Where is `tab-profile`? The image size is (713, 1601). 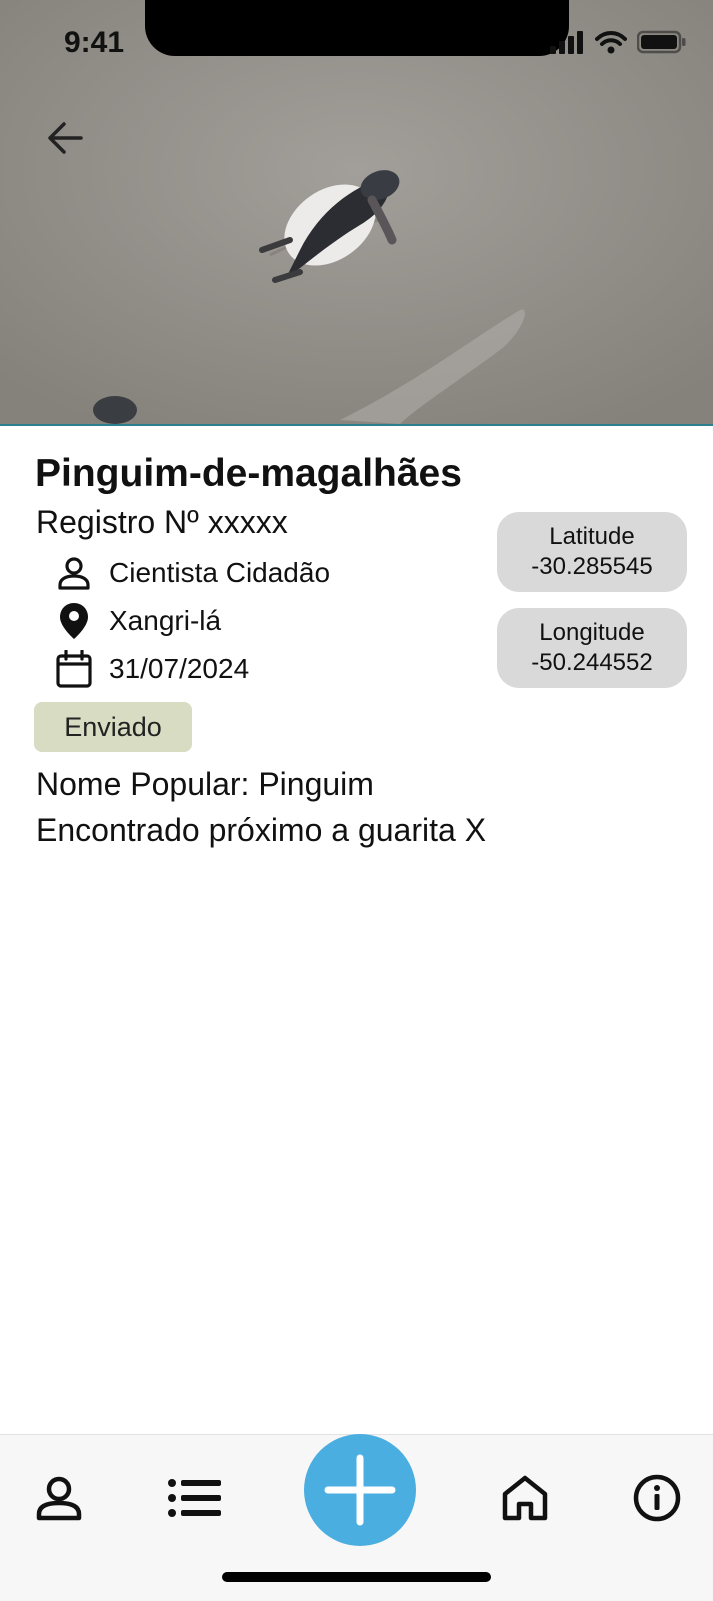 tab-profile is located at coordinates (59, 1498).